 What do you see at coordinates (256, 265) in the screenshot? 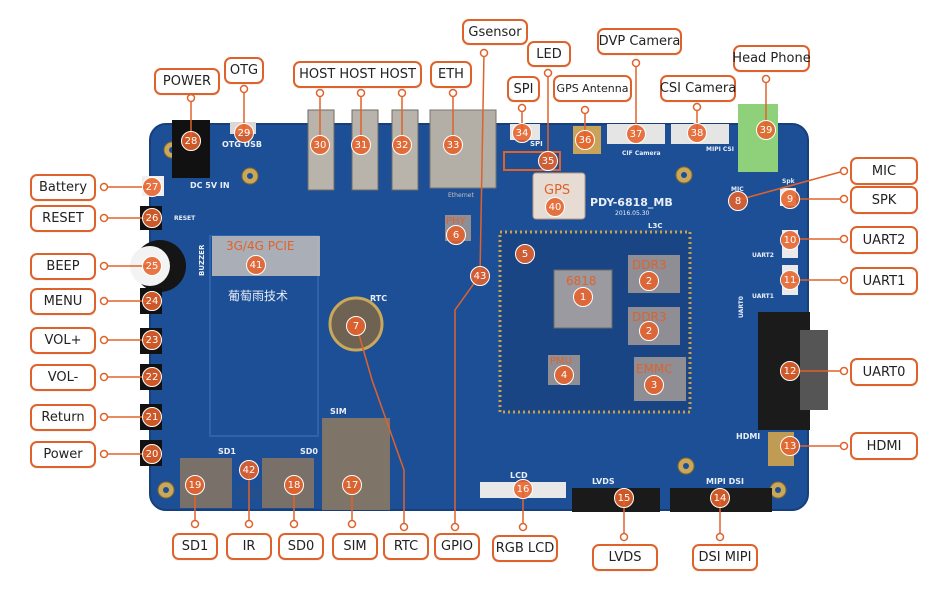
I see `marker-41: 41` at bounding box center [256, 265].